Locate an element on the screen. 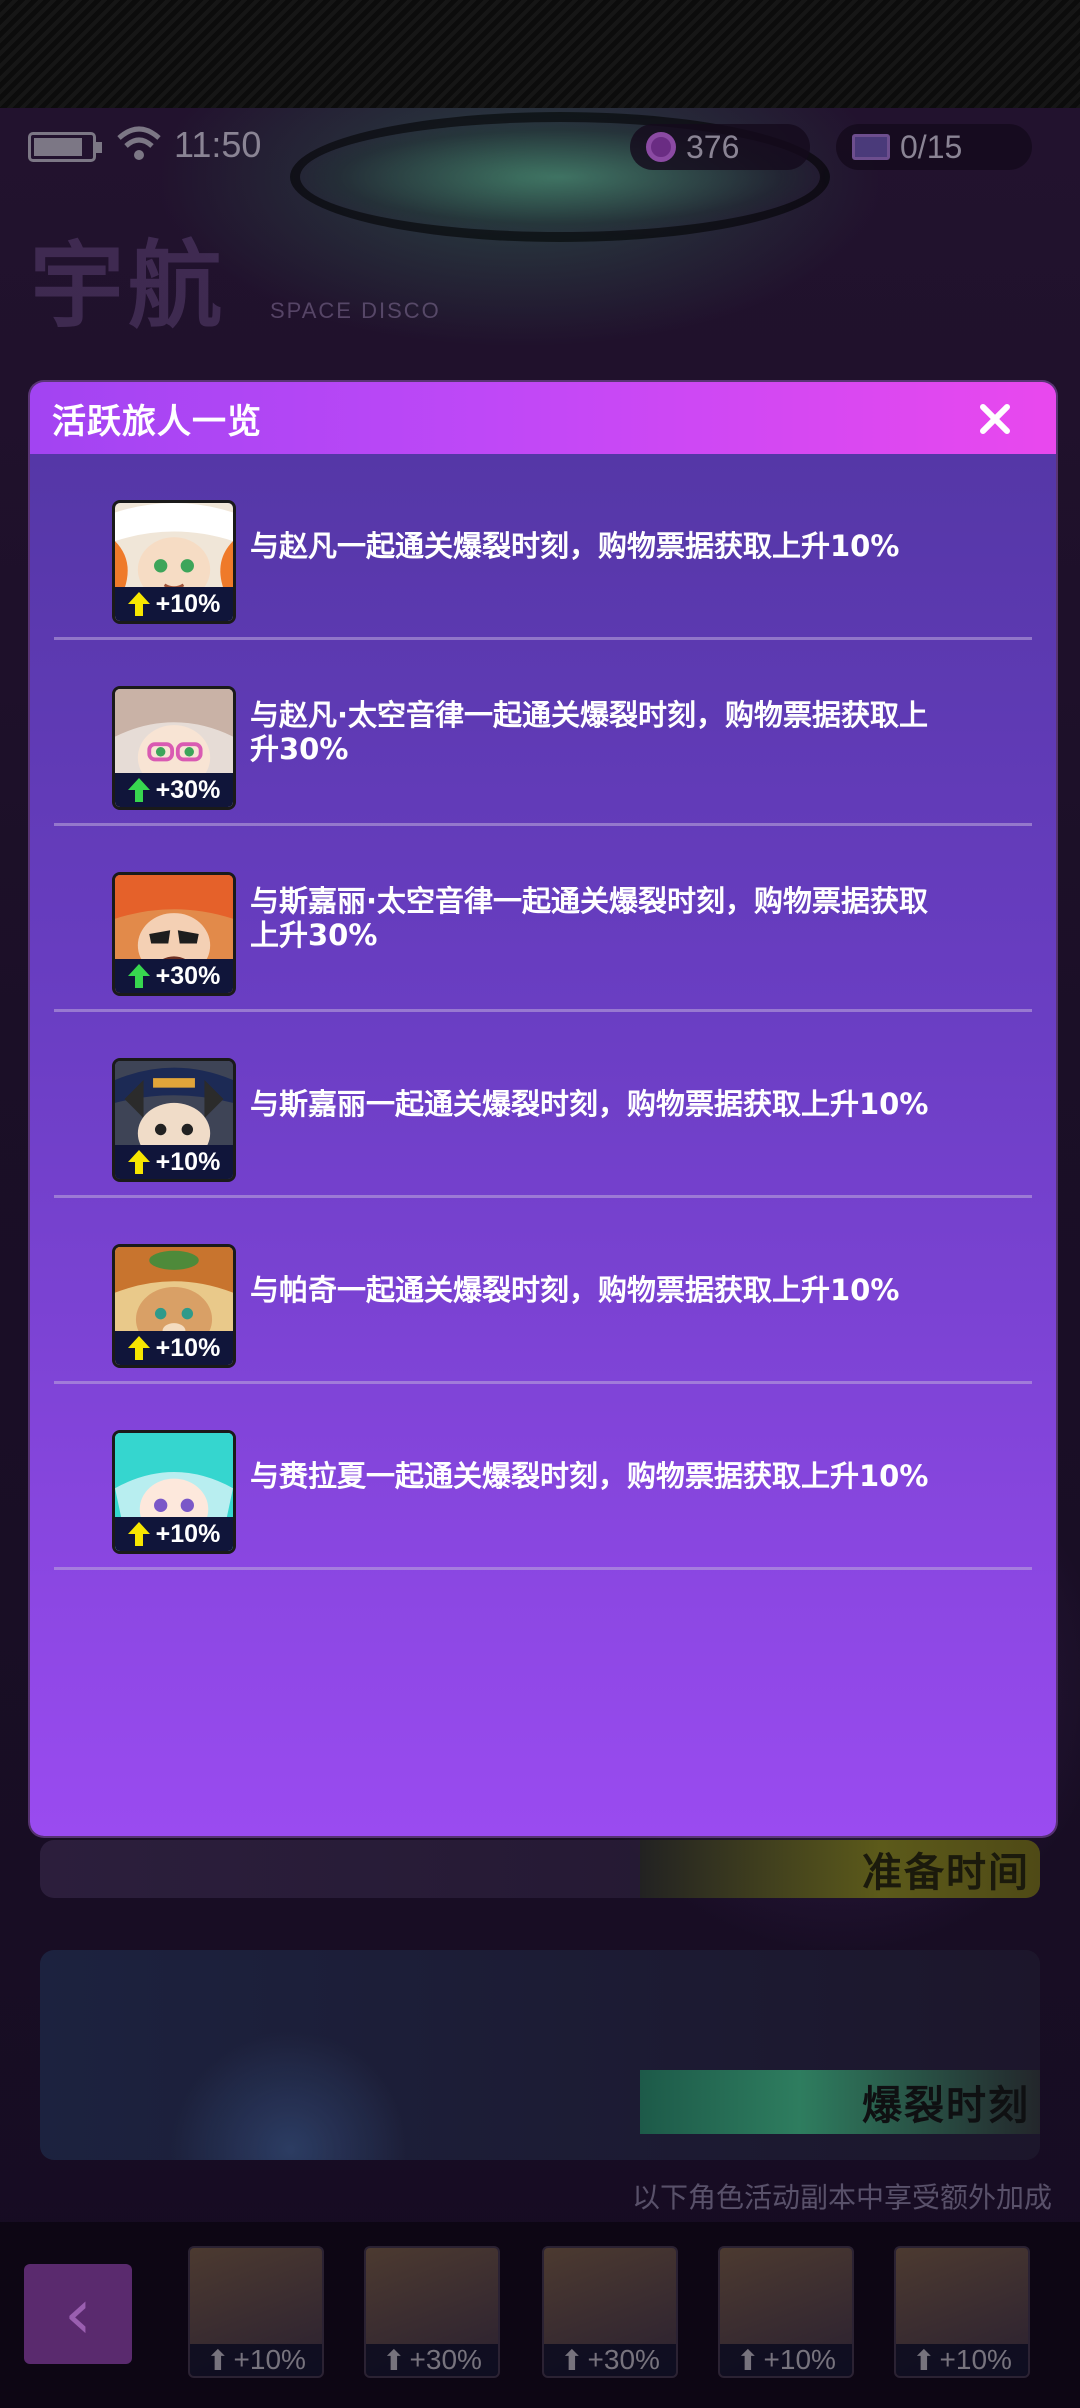 Image resolution: width=1080 pixels, height=2408 pixels. bonus-description: 与赵凡·太空音律一起通关爆裂时刻，购物票据获取上升30% is located at coordinates (589, 731).